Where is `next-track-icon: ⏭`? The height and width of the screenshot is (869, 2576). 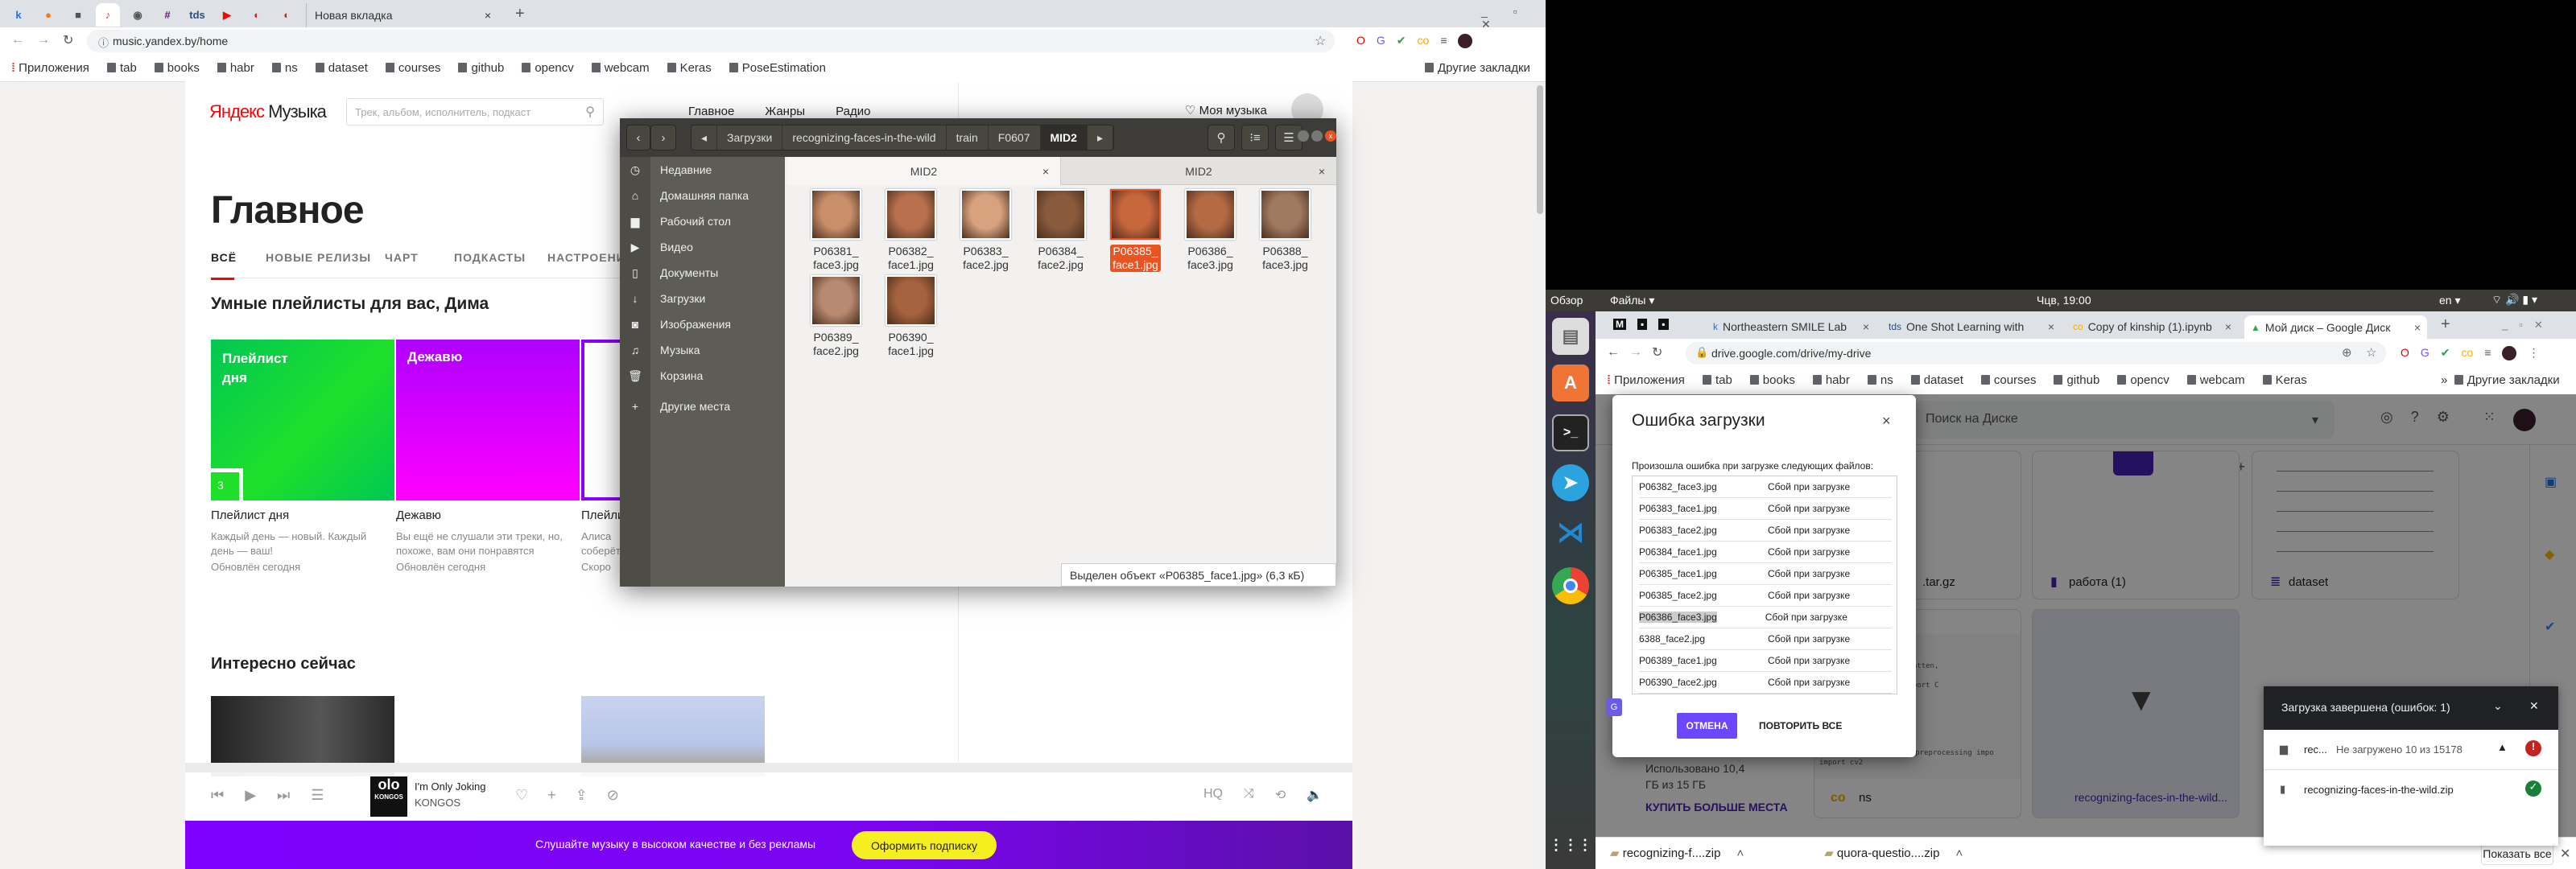 next-track-icon: ⏭ is located at coordinates (283, 795).